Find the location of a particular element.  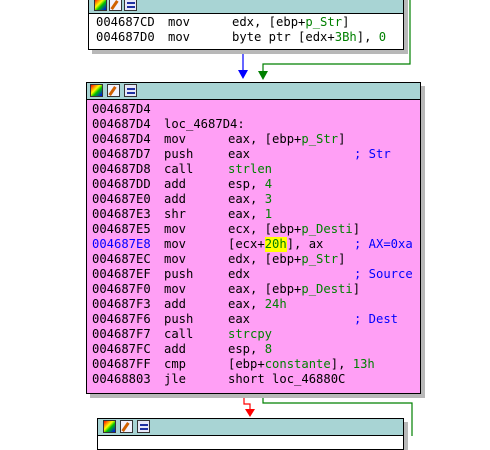

operand-token: 13h is located at coordinates (363, 364).